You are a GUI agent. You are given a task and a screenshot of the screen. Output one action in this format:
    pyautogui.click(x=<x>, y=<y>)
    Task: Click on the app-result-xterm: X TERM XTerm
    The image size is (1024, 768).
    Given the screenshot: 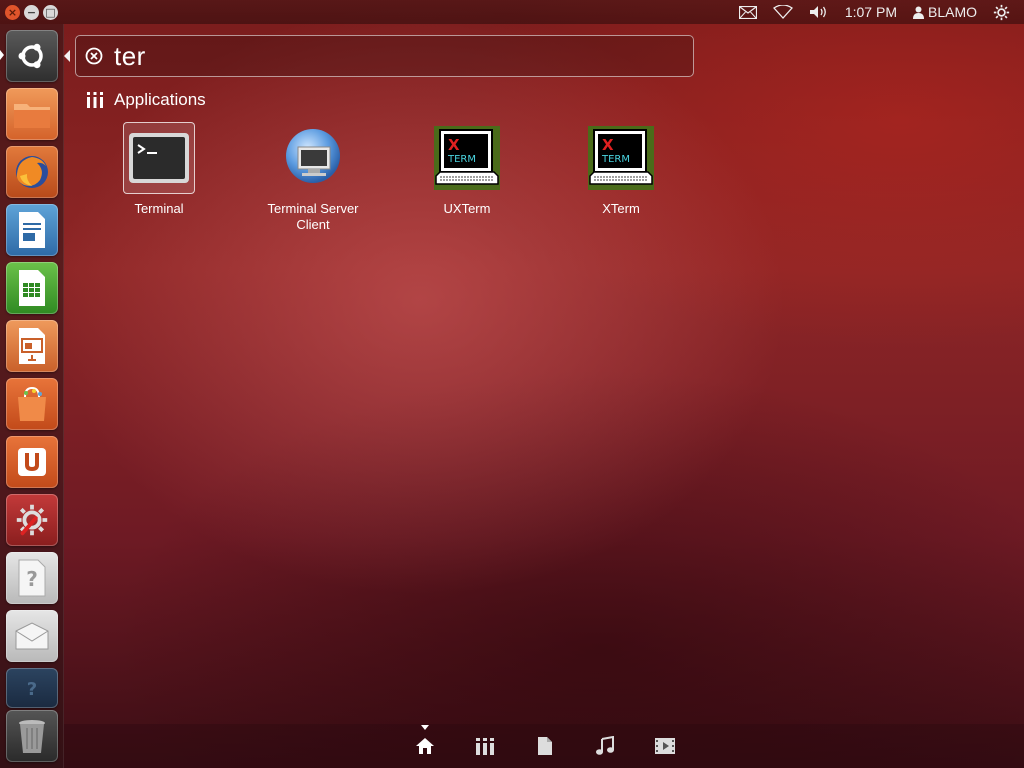 What is the action you would take?
    pyautogui.click(x=621, y=169)
    